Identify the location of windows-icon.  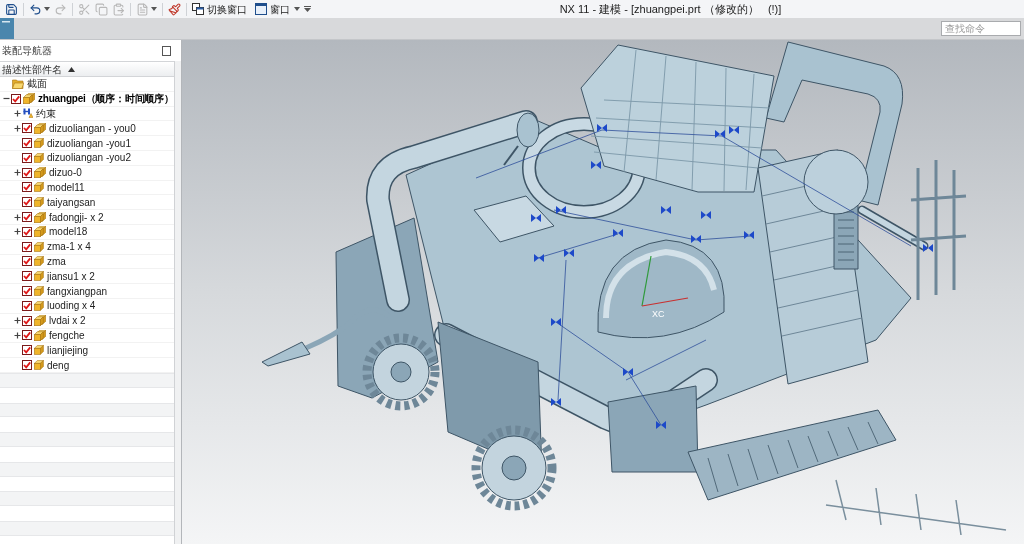
(198, 9).